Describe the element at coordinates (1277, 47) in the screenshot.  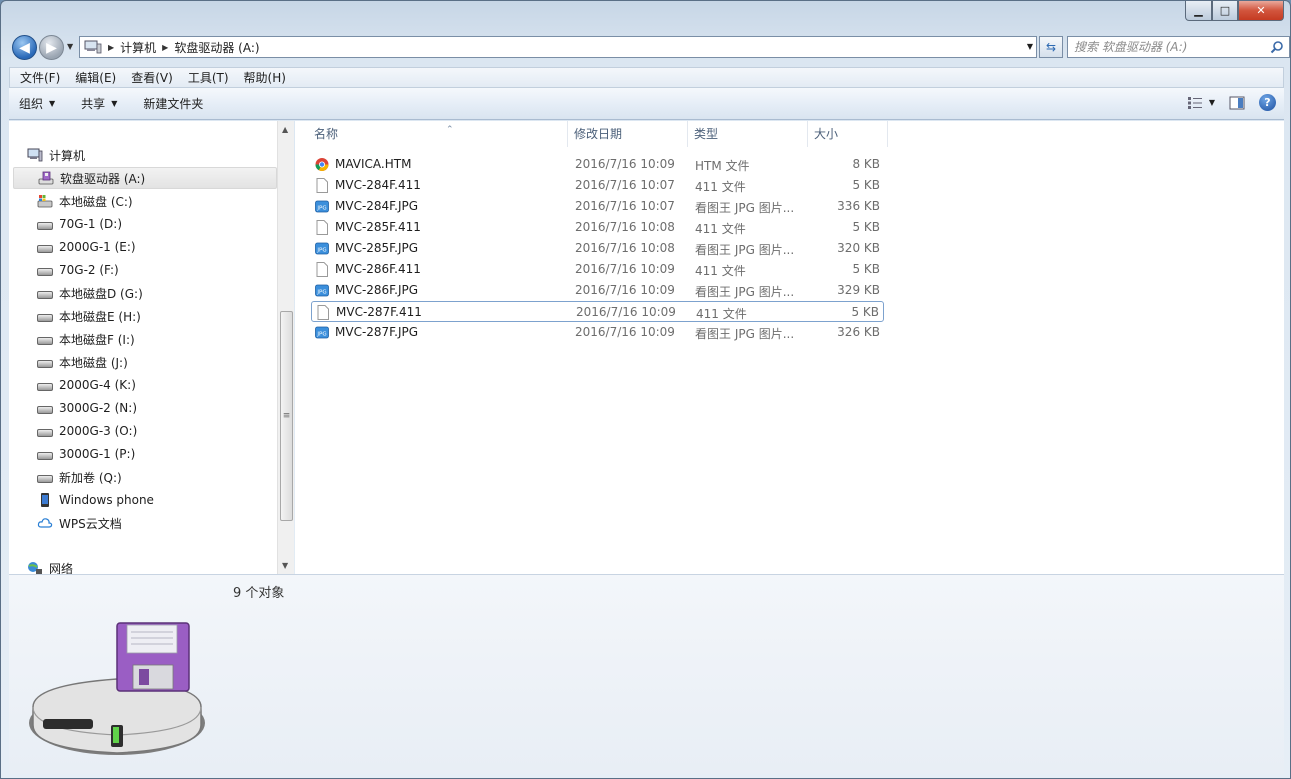
I see `search-icon` at that location.